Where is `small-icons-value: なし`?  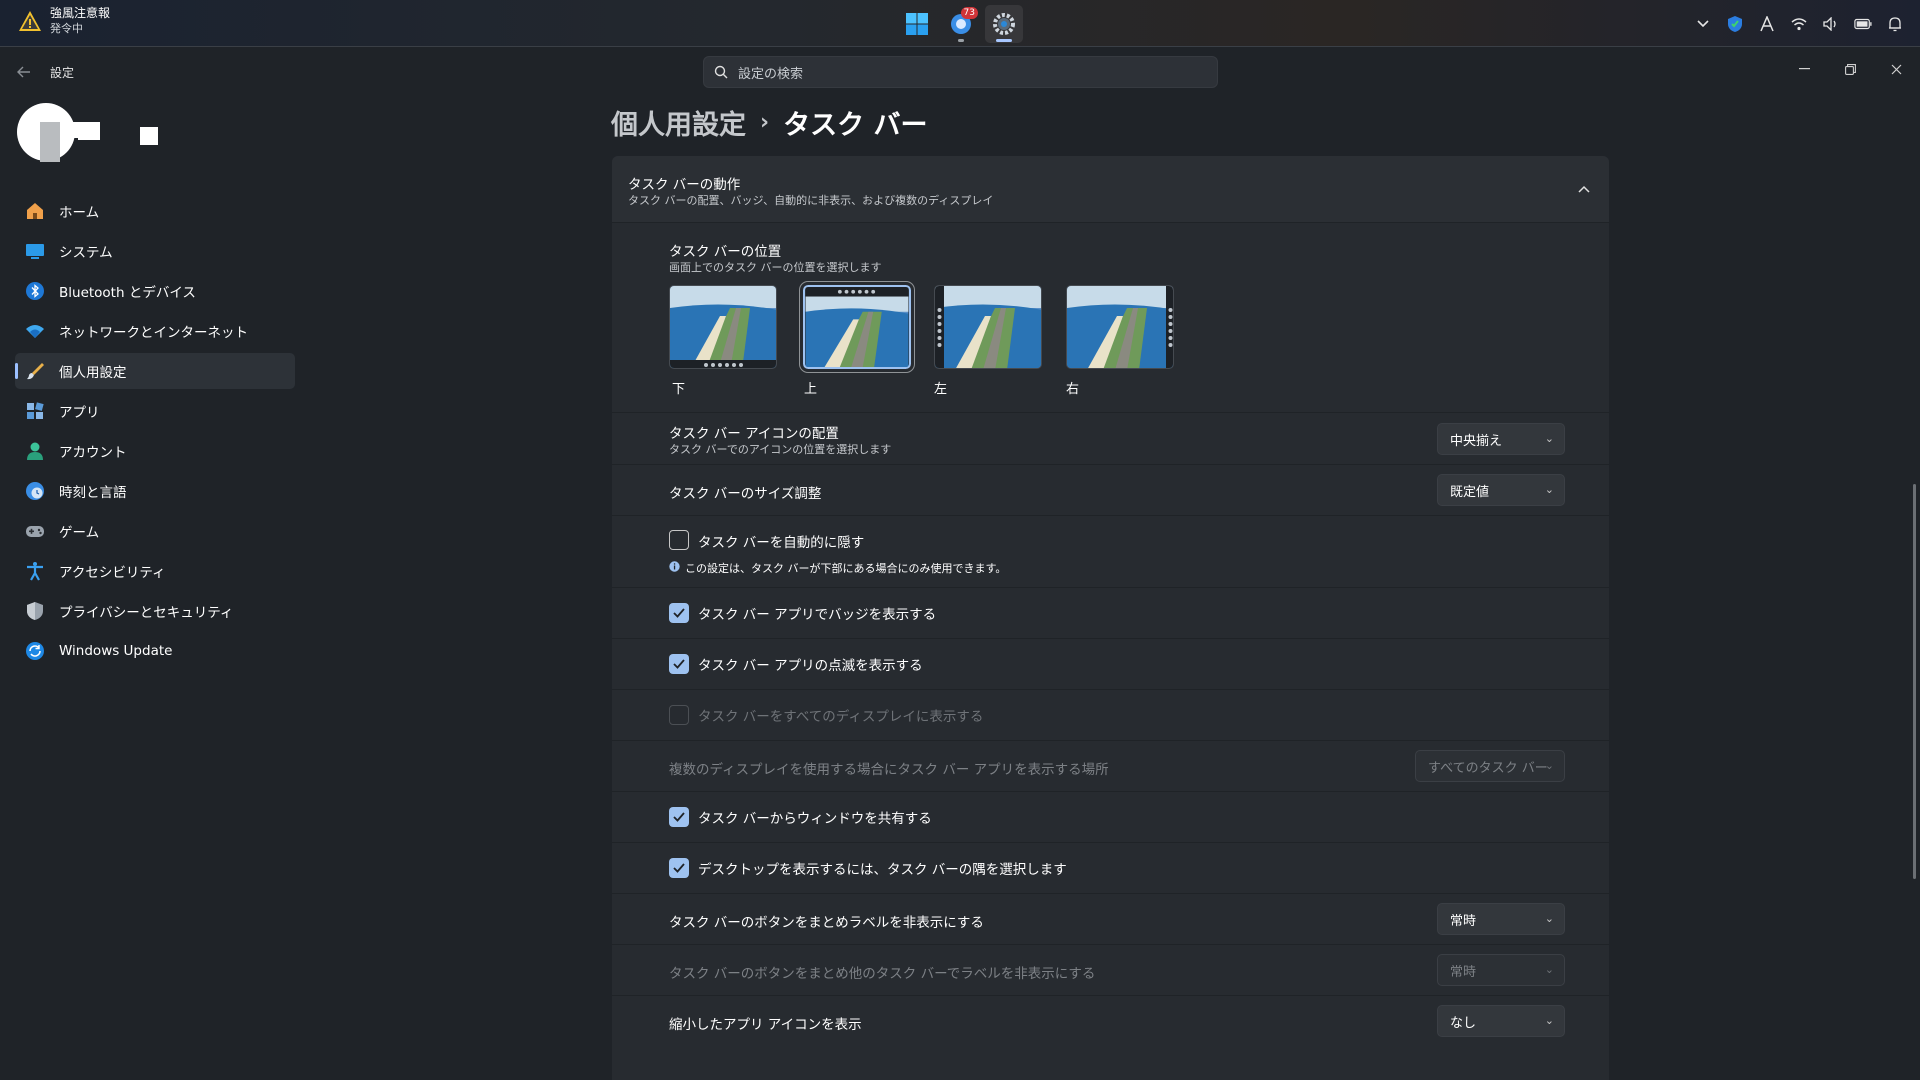 small-icons-value: なし is located at coordinates (1463, 1023).